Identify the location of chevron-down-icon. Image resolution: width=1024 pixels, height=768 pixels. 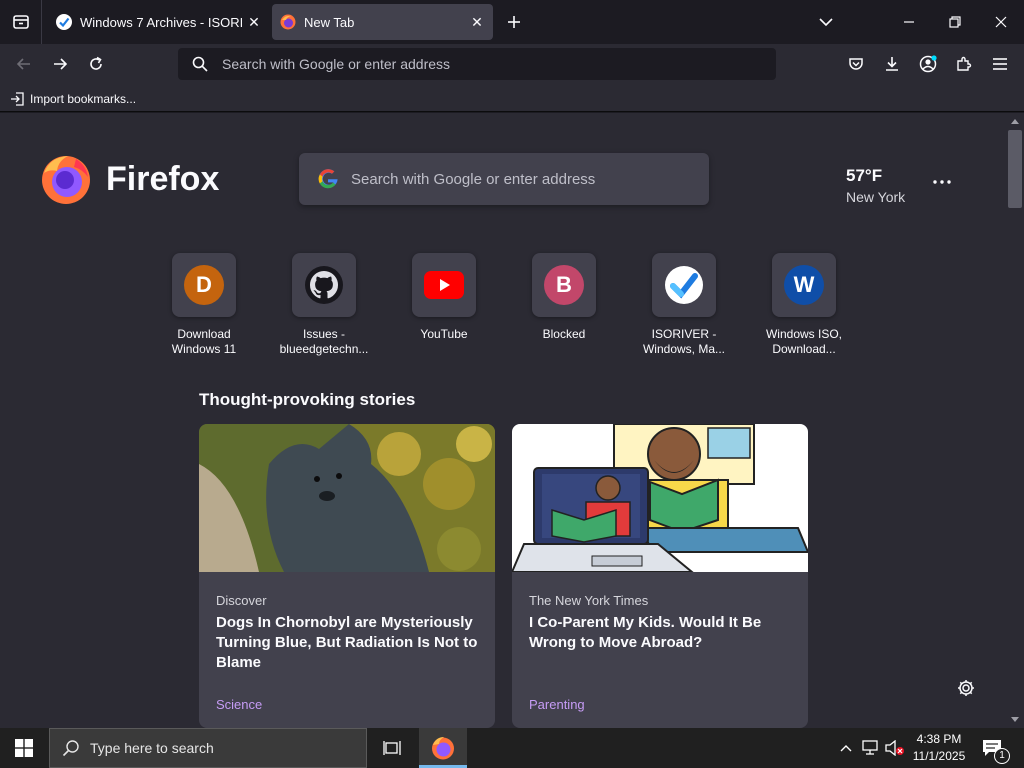
(1015, 719).